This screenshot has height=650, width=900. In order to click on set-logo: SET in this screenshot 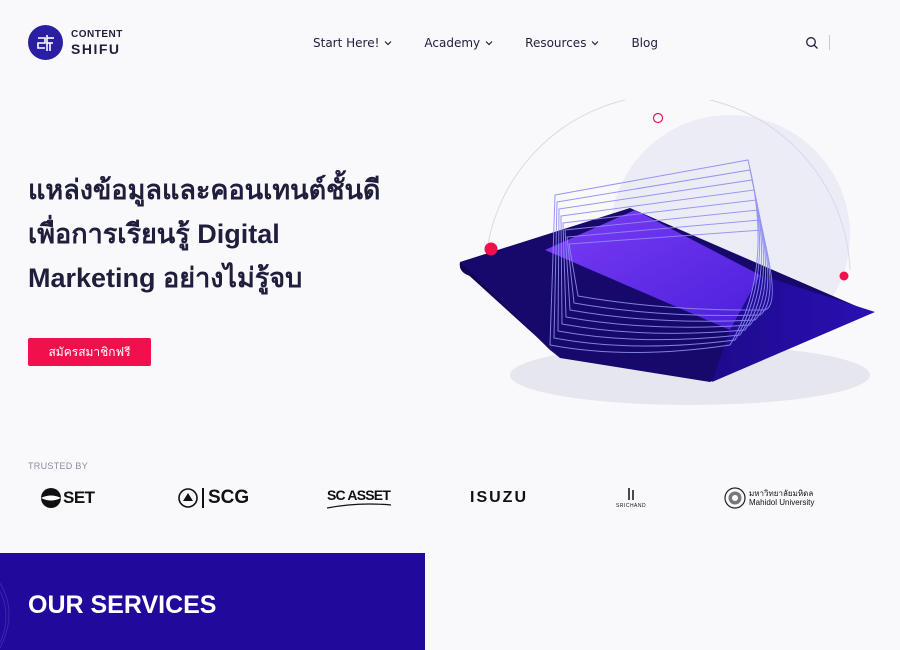, I will do `click(67, 498)`.